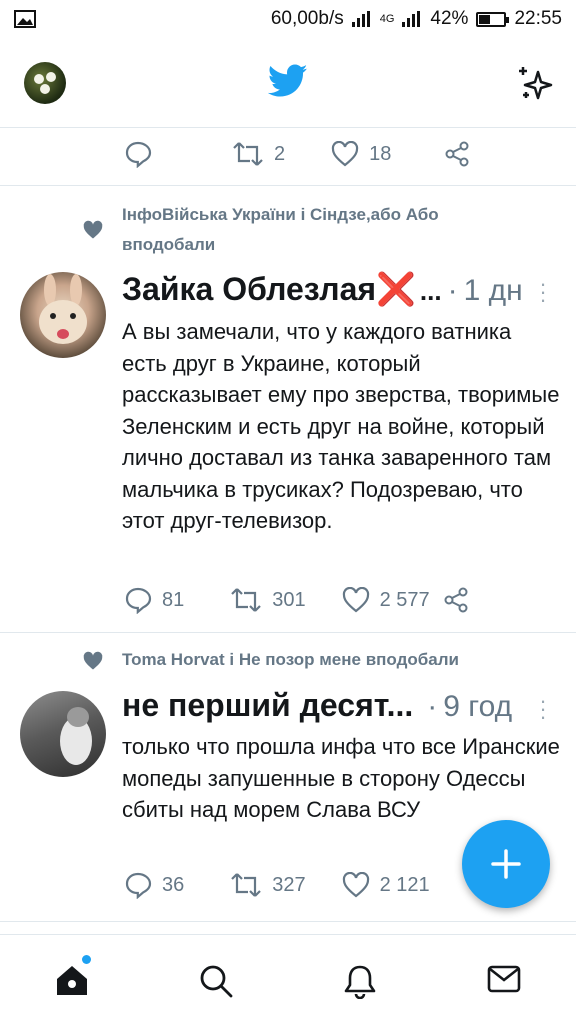 Image resolution: width=576 pixels, height=1024 pixels. What do you see at coordinates (361, 154) in the screenshot?
I see `like-button: 18` at bounding box center [361, 154].